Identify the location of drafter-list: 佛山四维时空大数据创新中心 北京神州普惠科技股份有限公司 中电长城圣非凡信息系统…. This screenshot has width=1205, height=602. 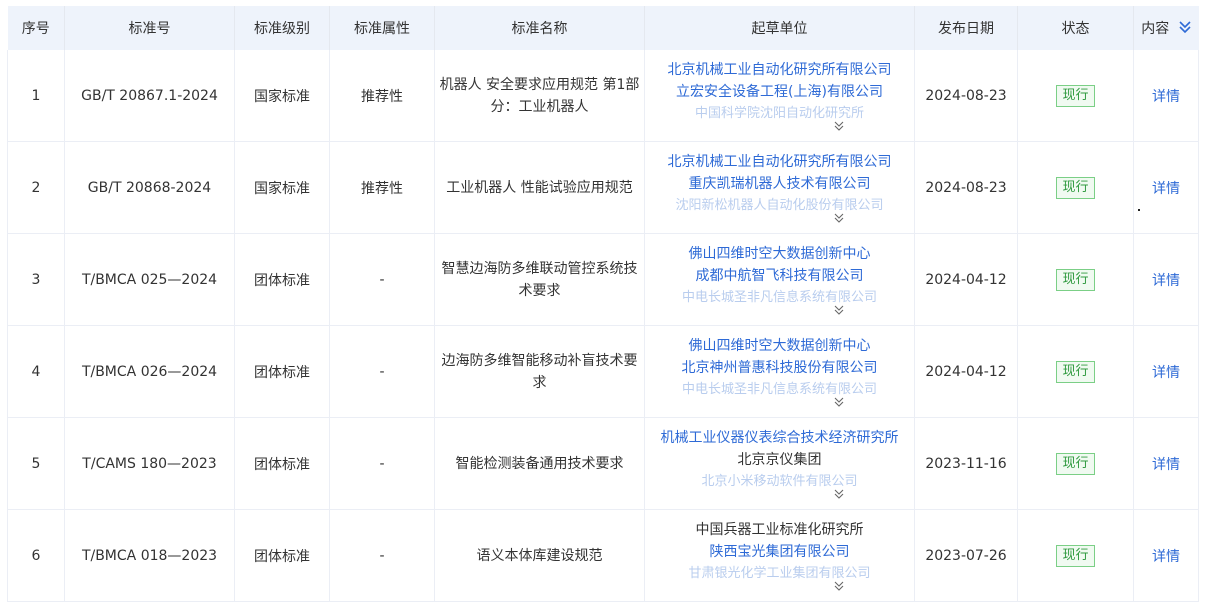
(779, 368).